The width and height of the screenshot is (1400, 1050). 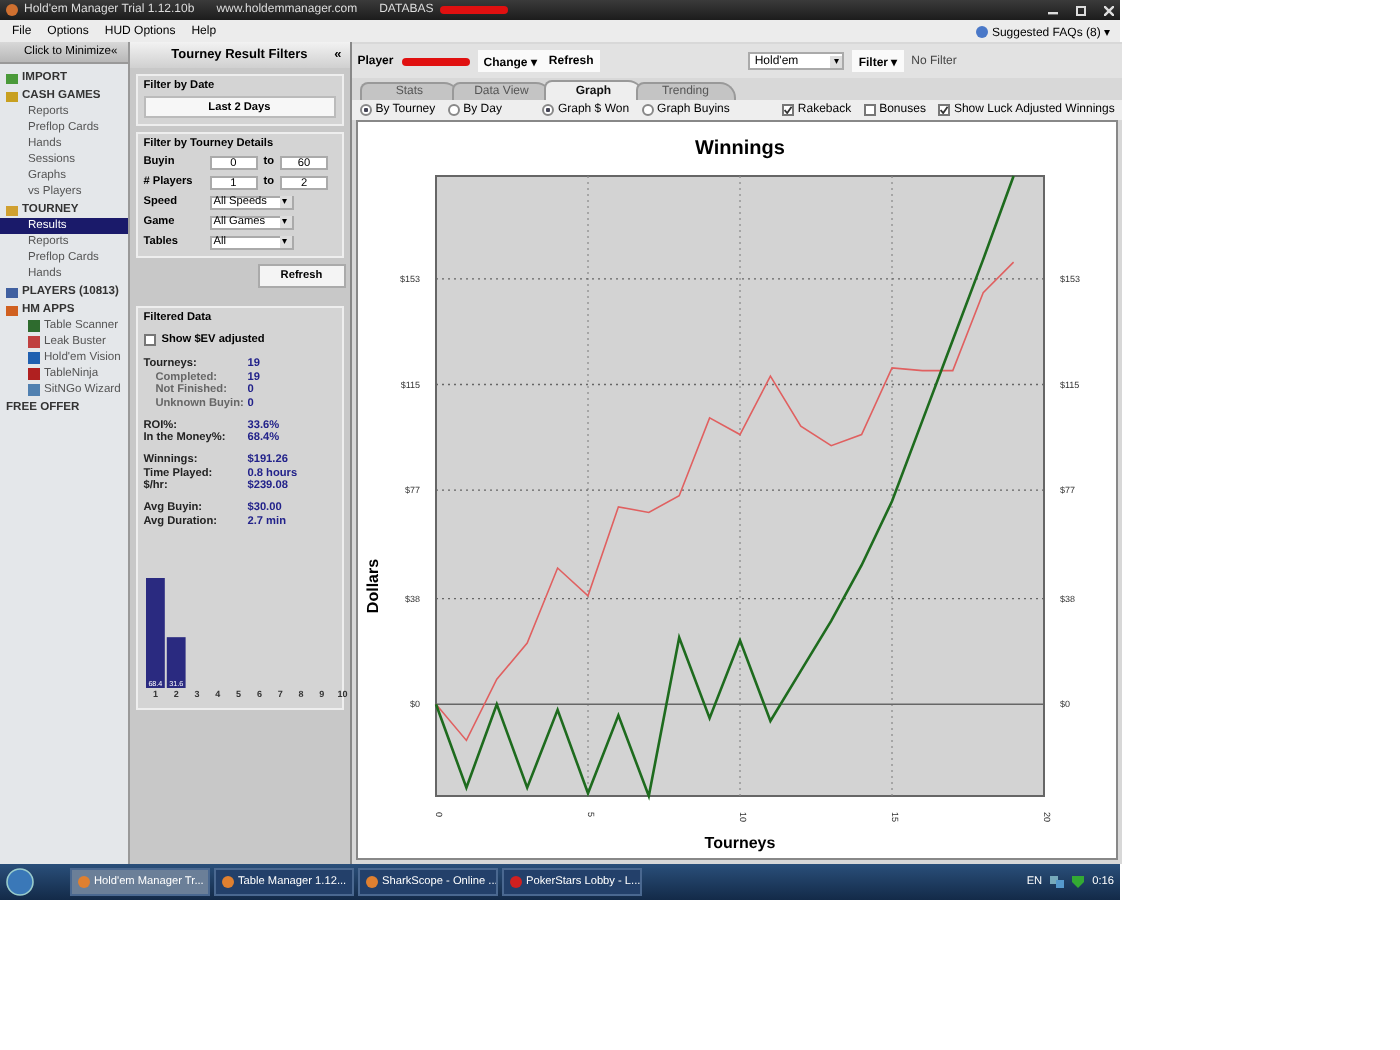 I want to click on start-button, so click(x=20, y=882).